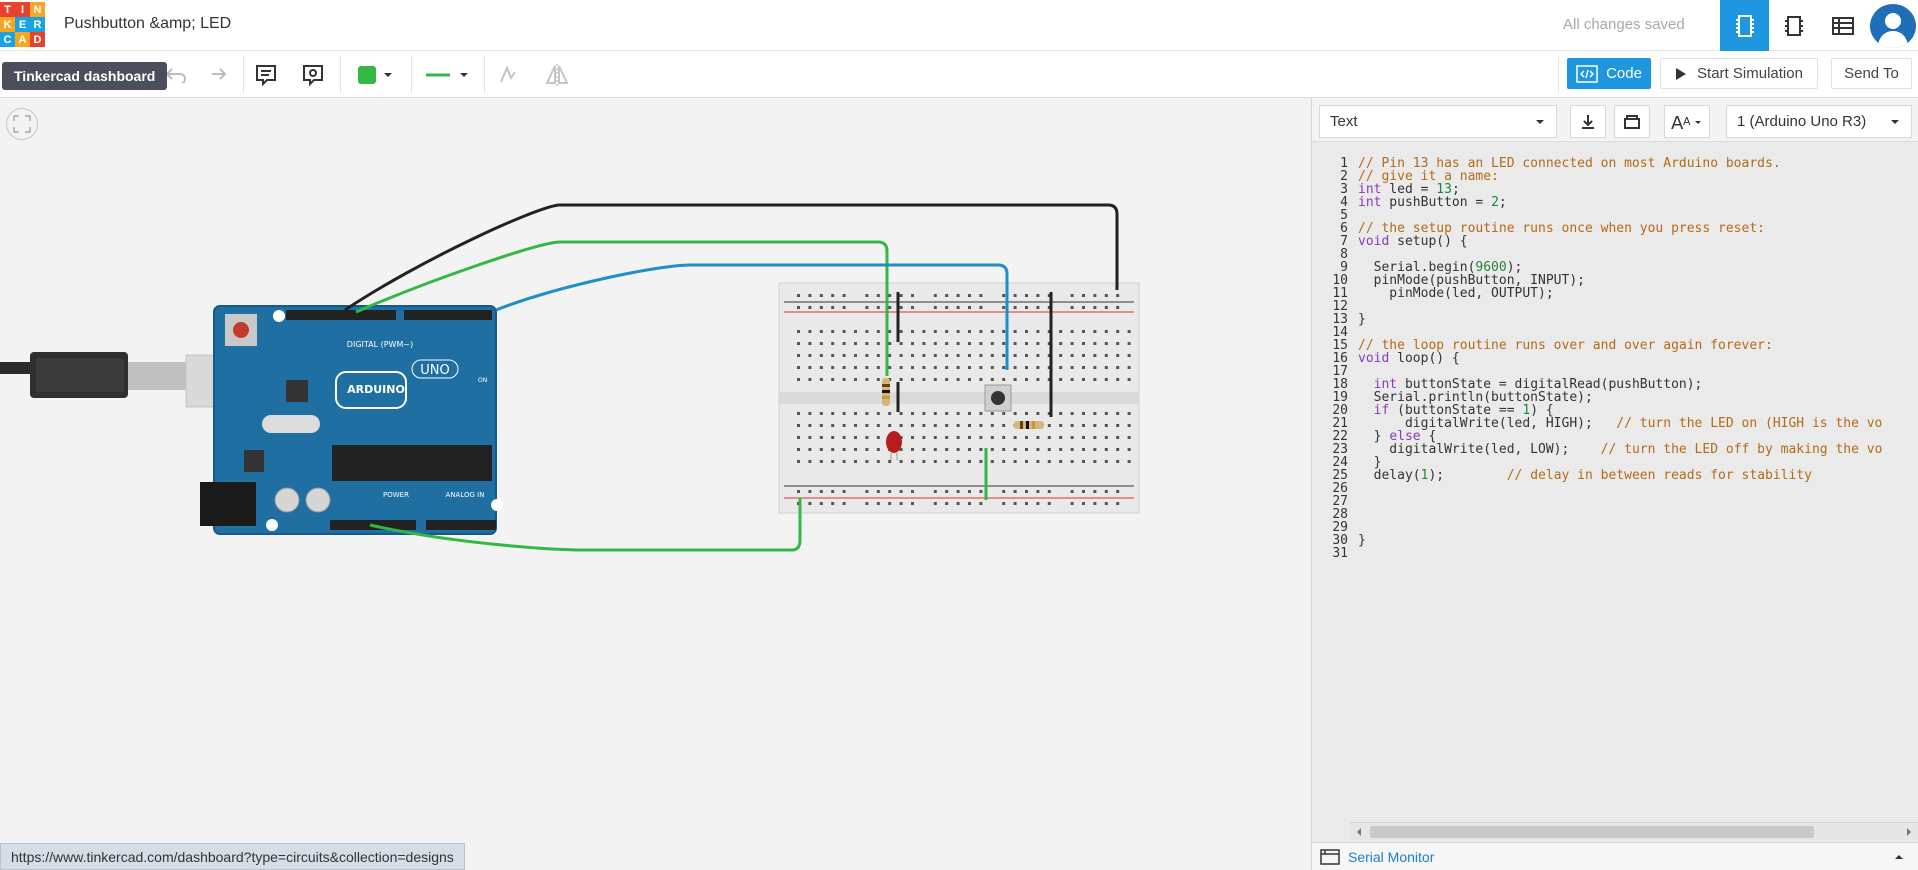 Image resolution: width=1918 pixels, height=870 pixels. Describe the element at coordinates (557, 75) in the screenshot. I see `flip-button` at that location.